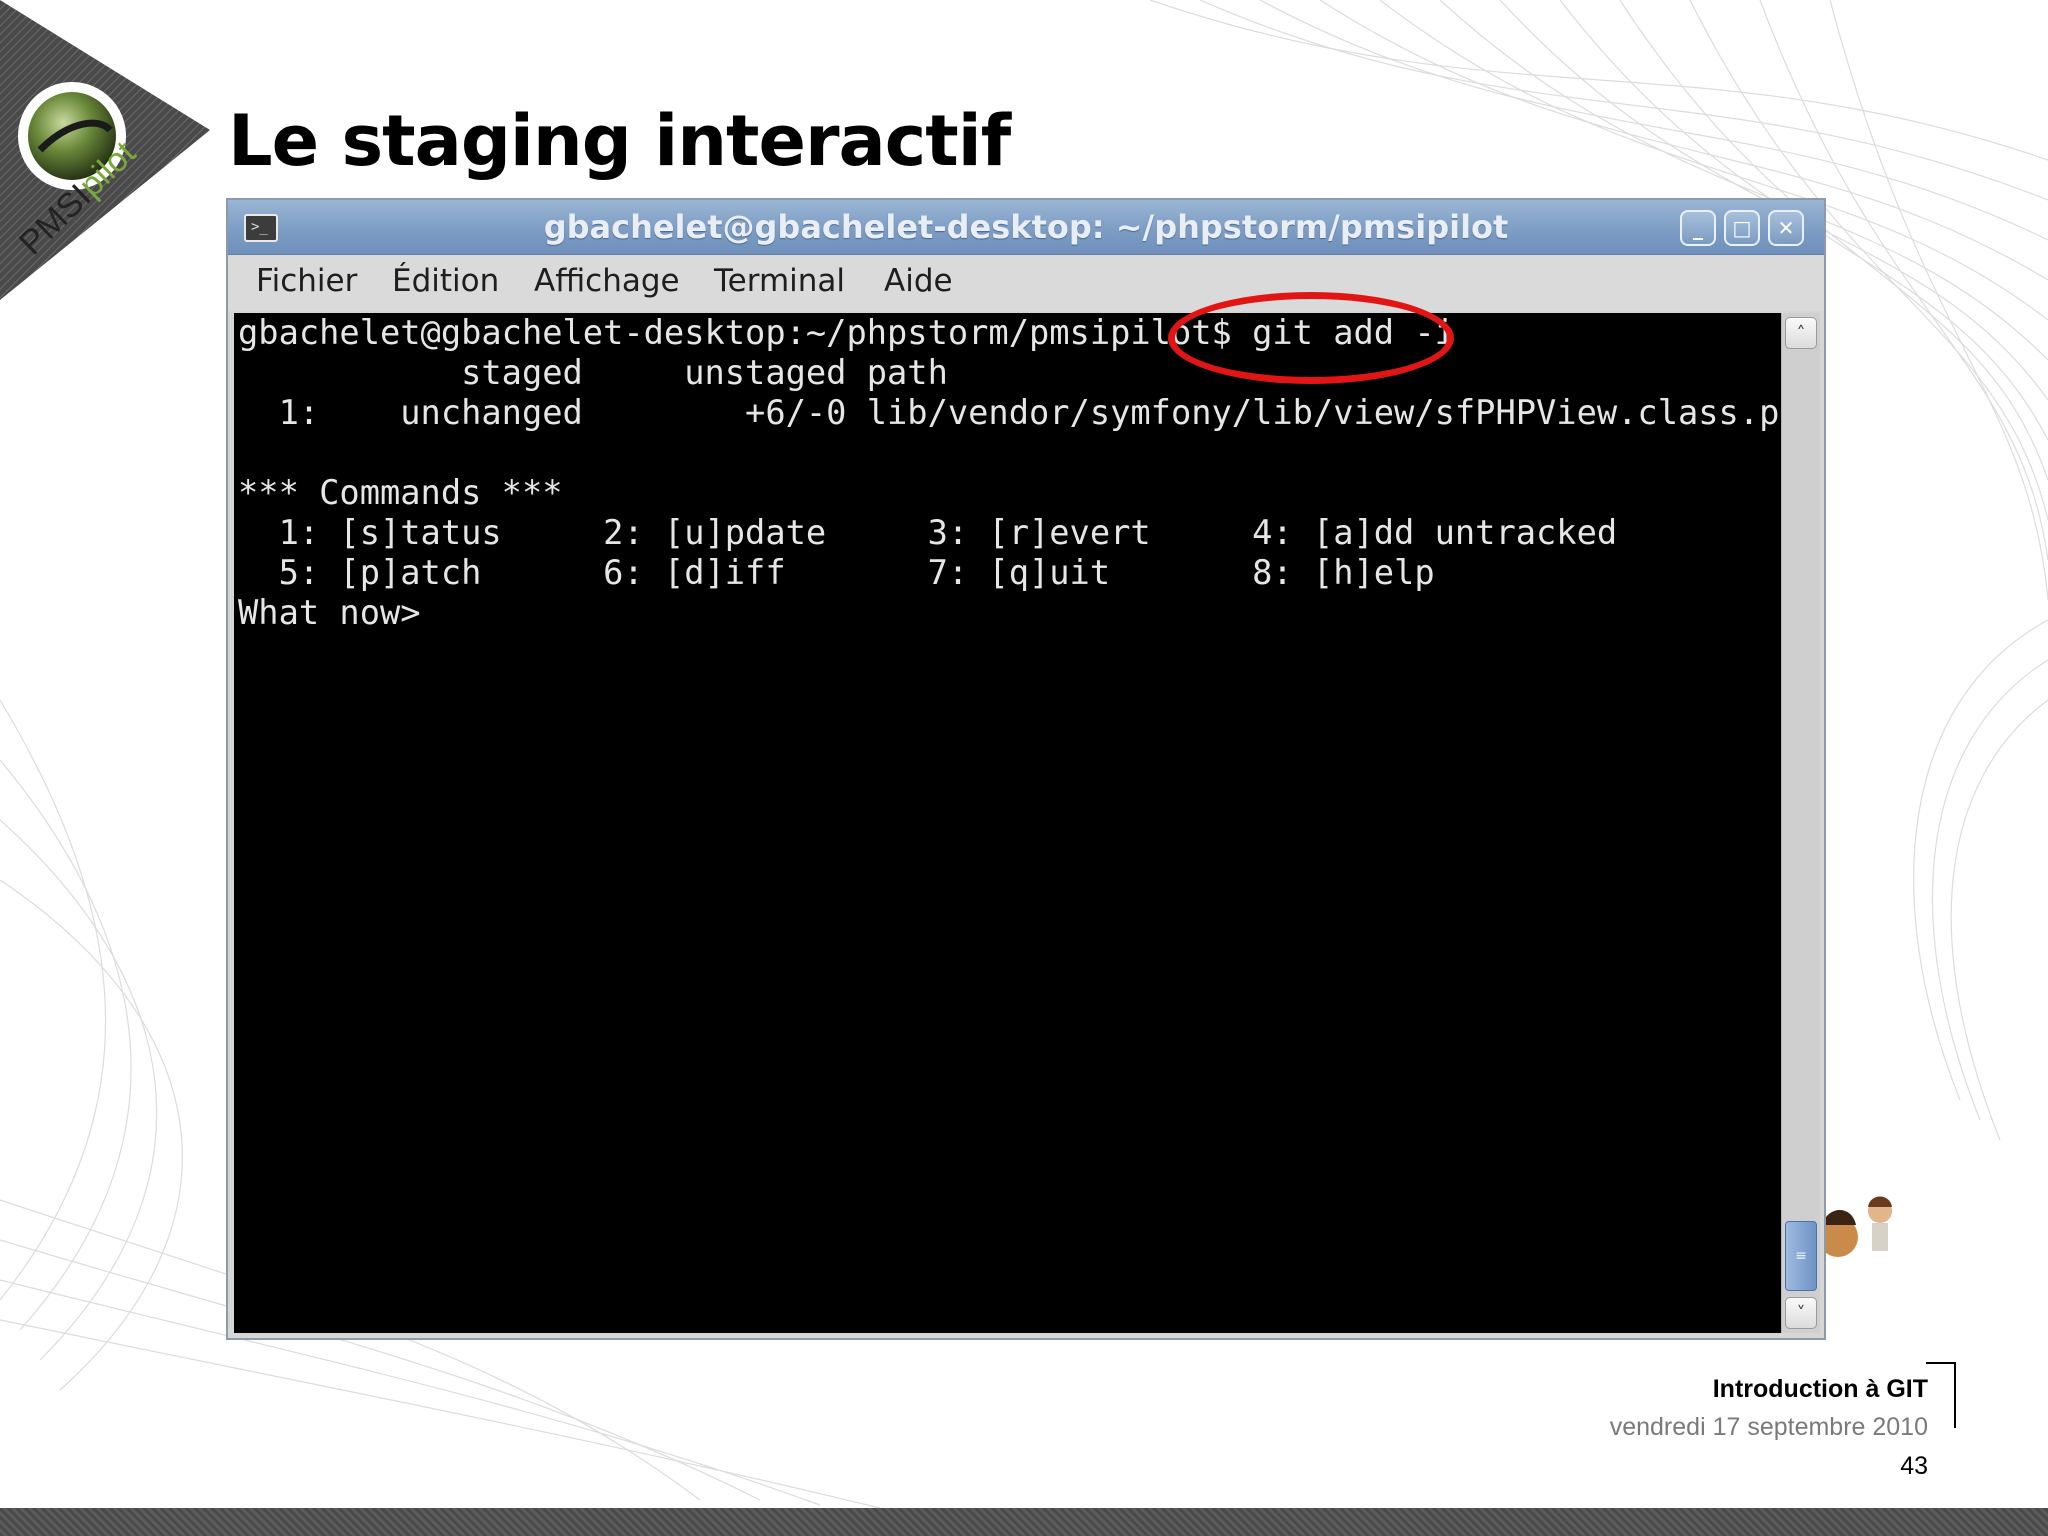 This screenshot has width=2048, height=1536. What do you see at coordinates (1820, 1389) in the screenshot?
I see `footer-title: Introduction à GIT` at bounding box center [1820, 1389].